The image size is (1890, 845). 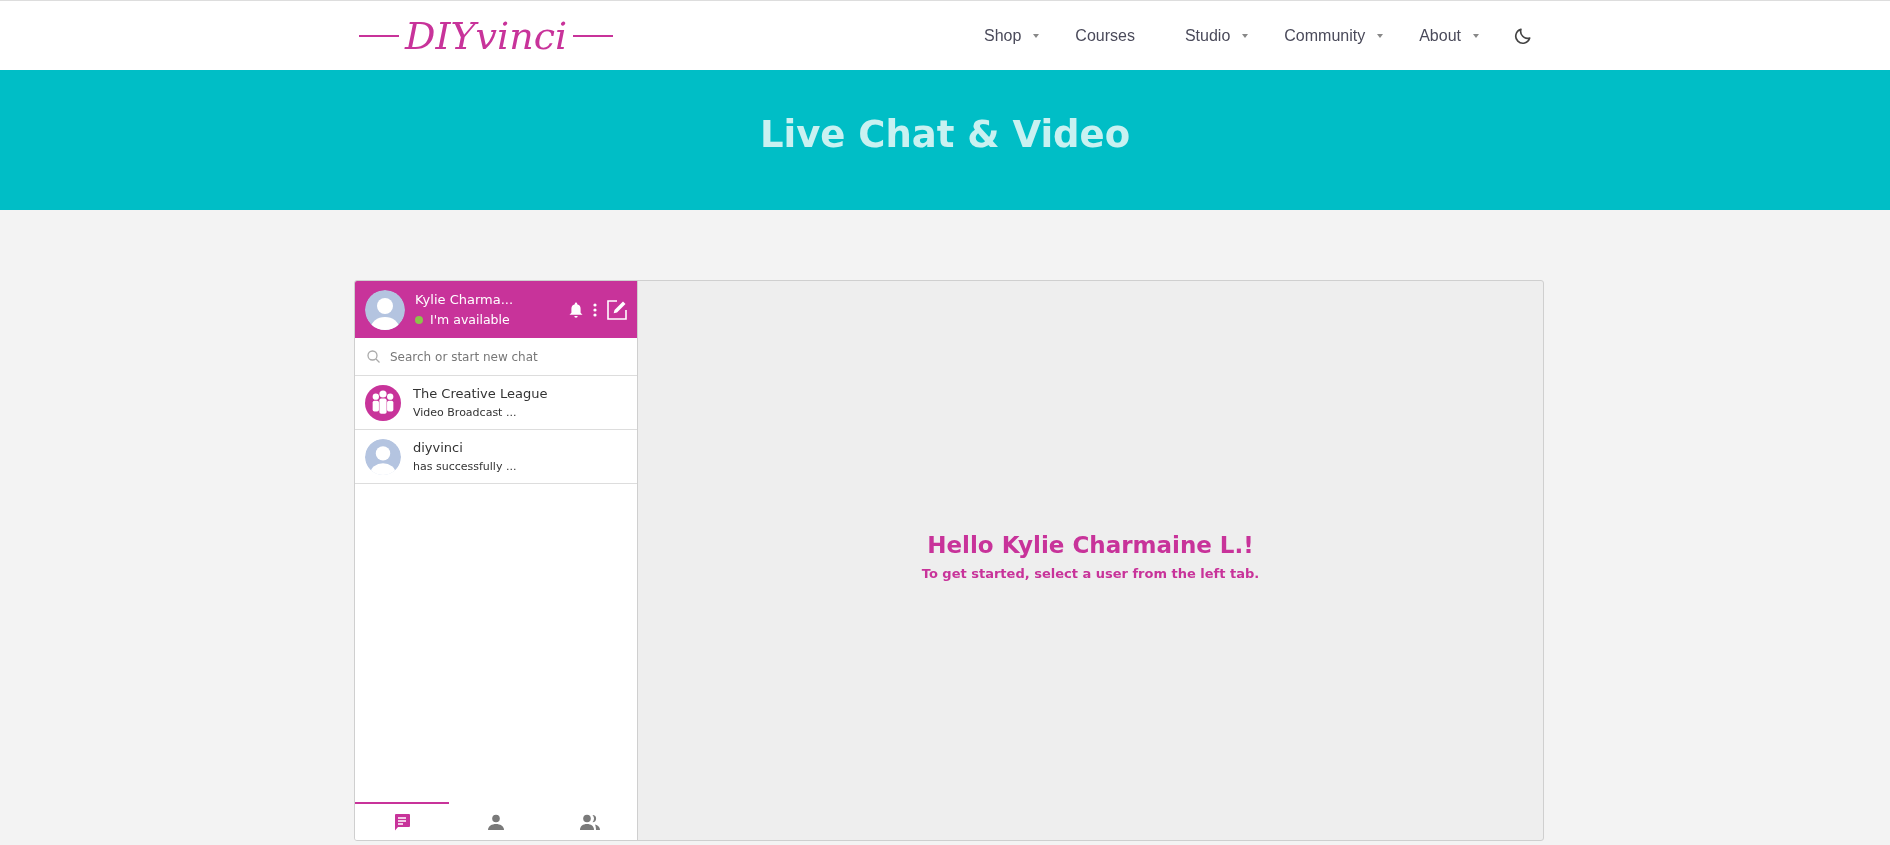 I want to click on conversation-name: diyvinci, so click(x=438, y=447).